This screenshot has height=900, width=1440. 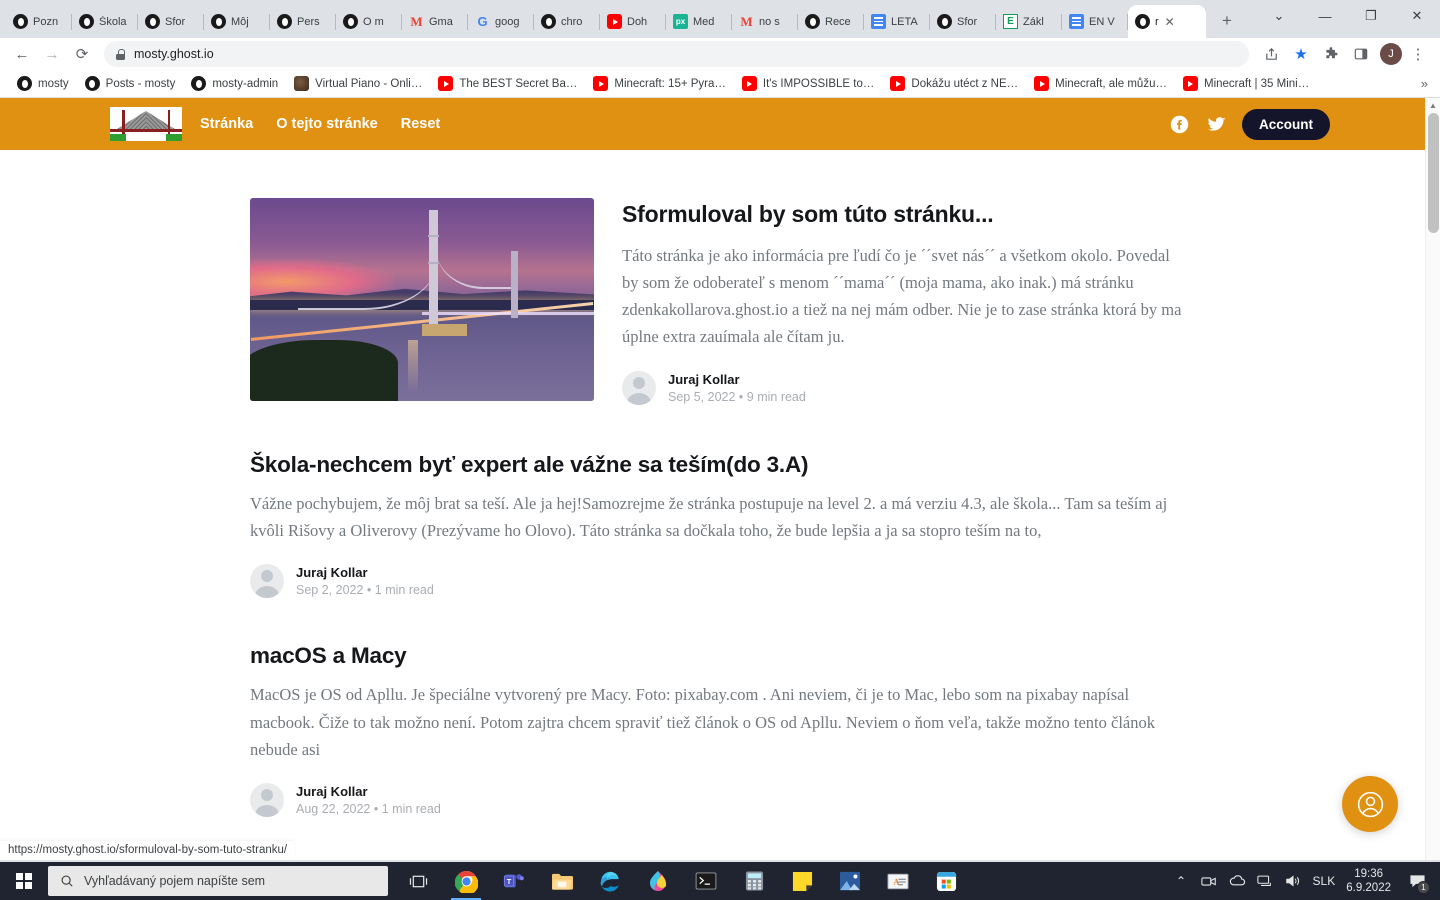 What do you see at coordinates (802, 881) in the screenshot?
I see `taskbar-app-sticky-notes` at bounding box center [802, 881].